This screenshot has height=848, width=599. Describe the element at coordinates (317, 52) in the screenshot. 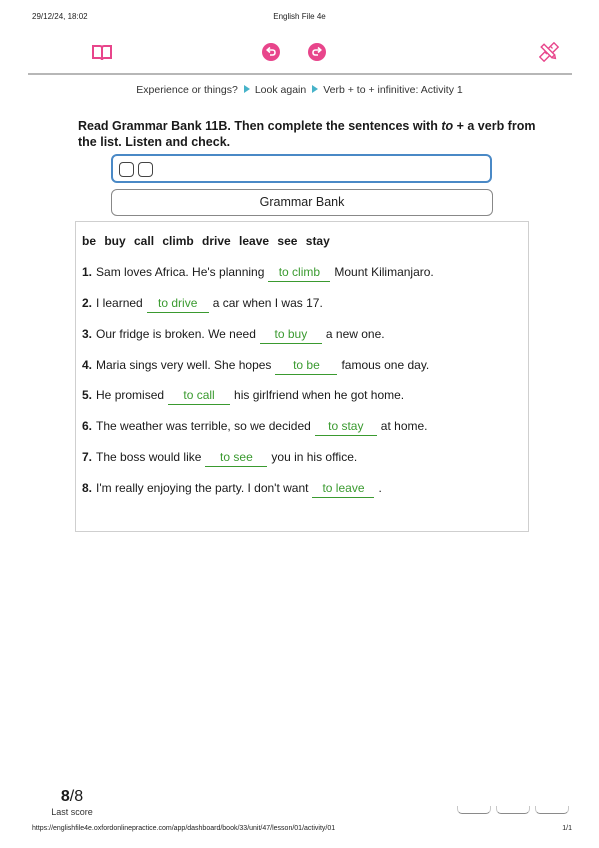

I see `redo-icon` at that location.